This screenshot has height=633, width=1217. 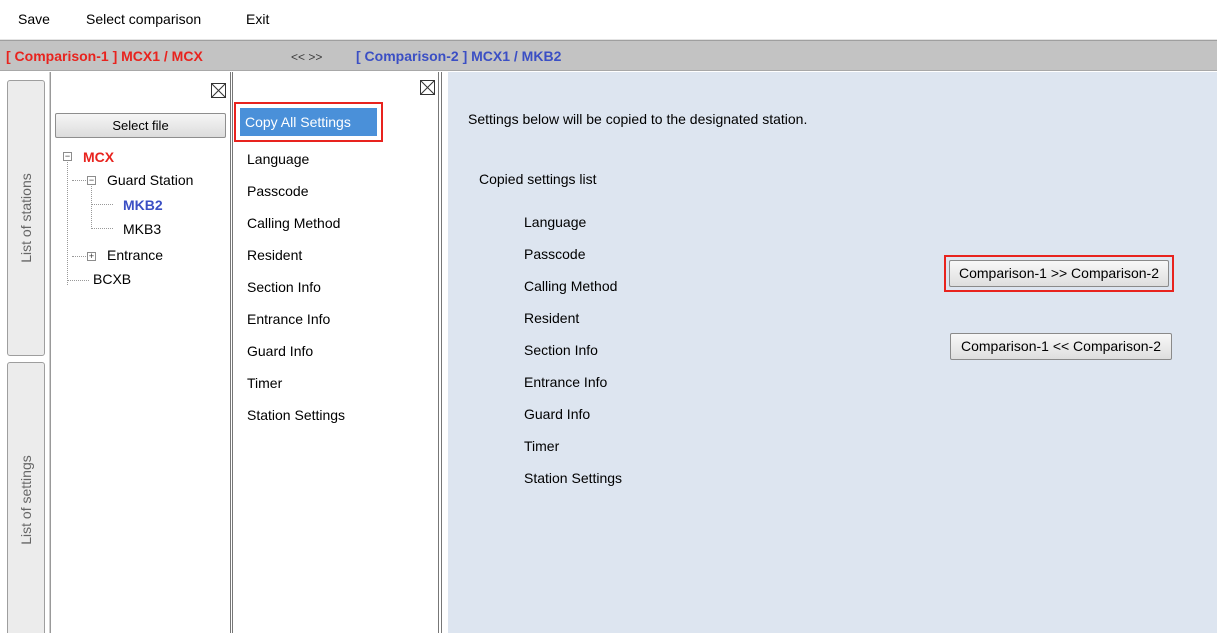 I want to click on vertical-tab-strip: List of stations List of settings, so click(x=25, y=352).